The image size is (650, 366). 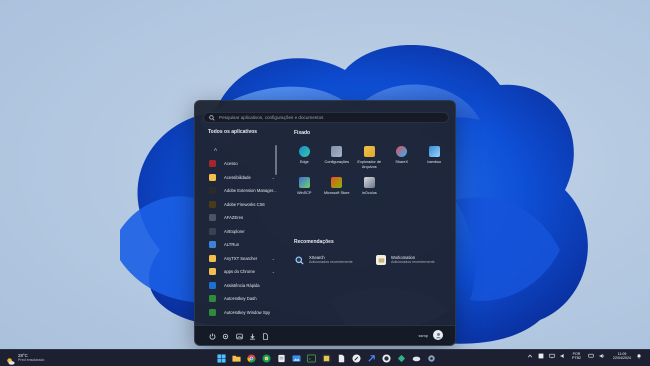 I want to click on pinned-app-label: bamboo, so click(x=434, y=162).